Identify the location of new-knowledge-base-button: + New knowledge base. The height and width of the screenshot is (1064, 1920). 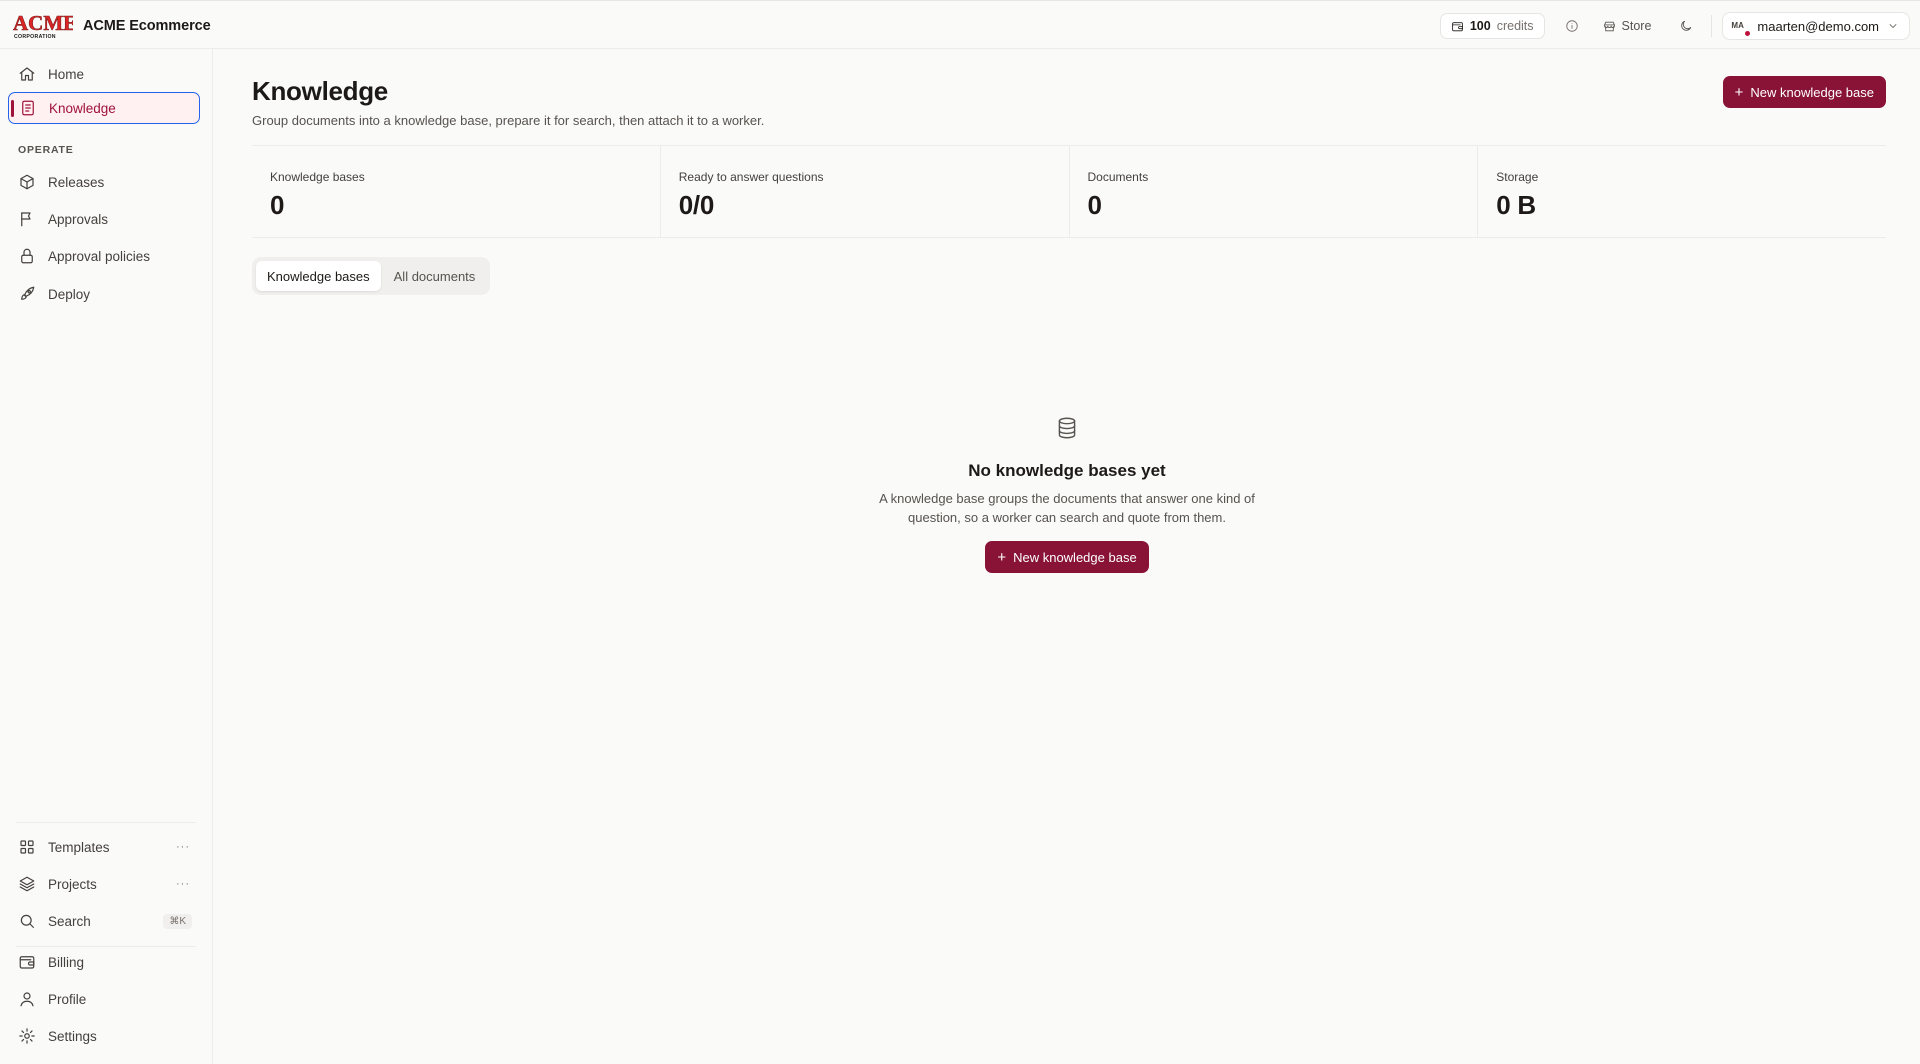
(1804, 92).